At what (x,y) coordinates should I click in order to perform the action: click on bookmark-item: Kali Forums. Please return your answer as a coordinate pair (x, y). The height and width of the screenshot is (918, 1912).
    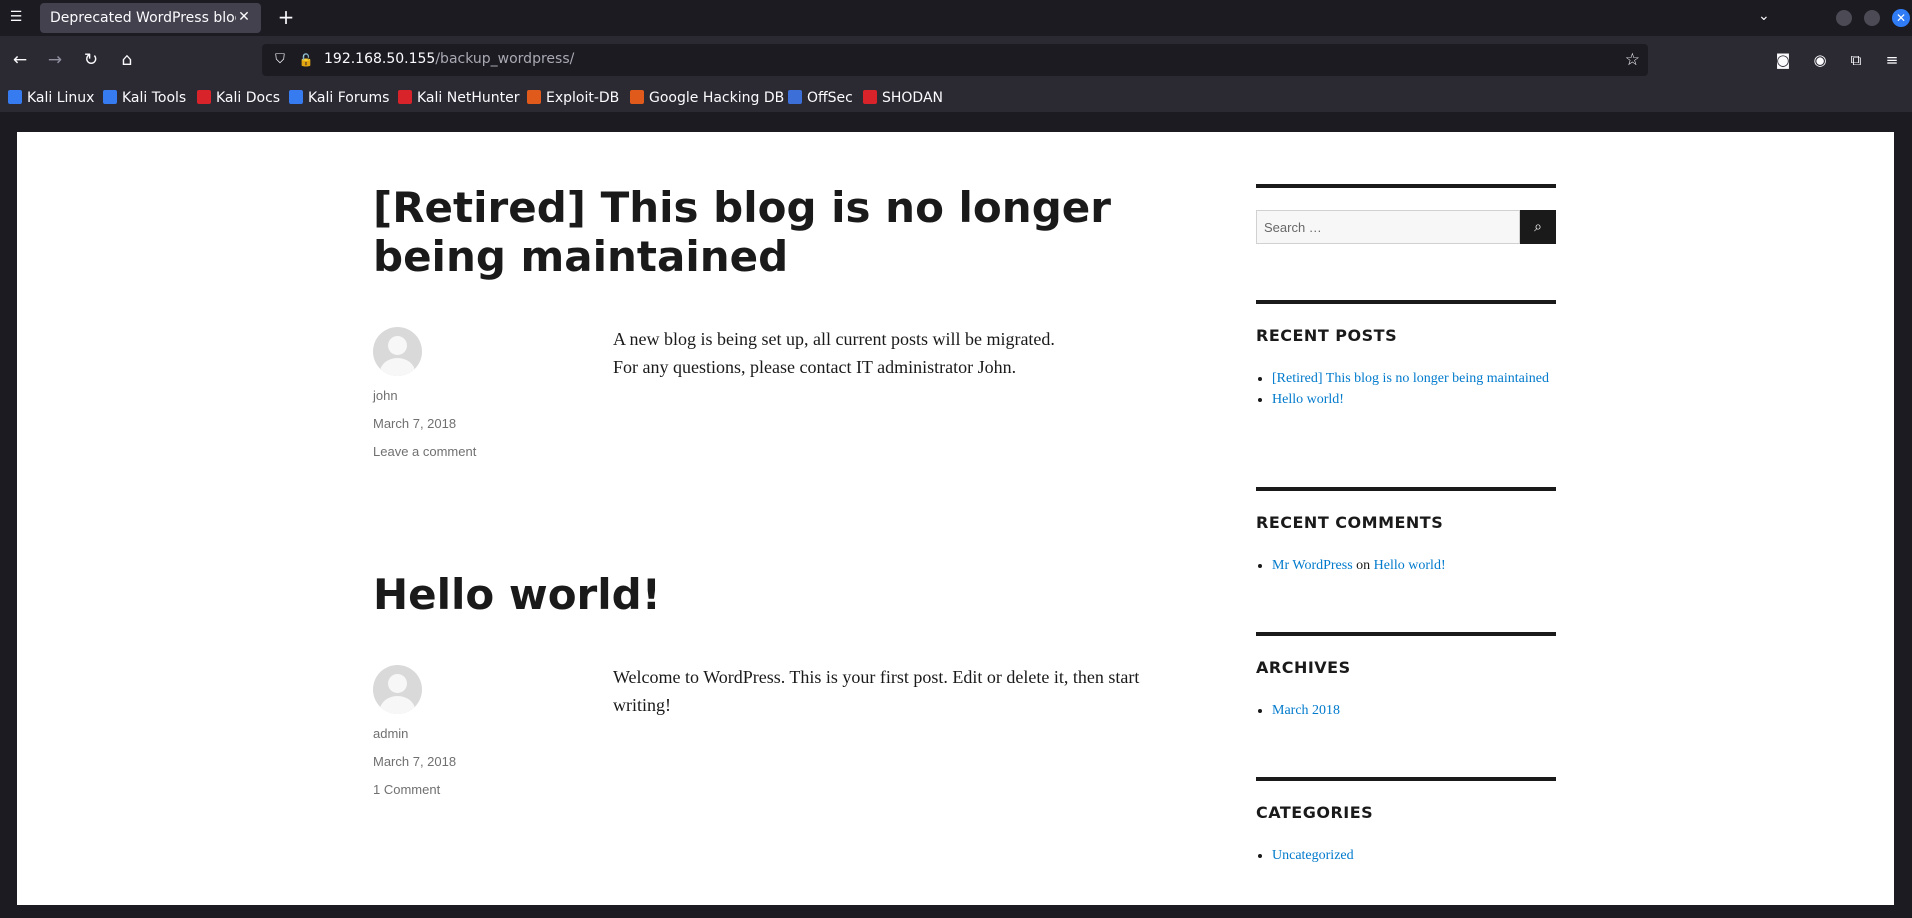
    Looking at the image, I should click on (339, 98).